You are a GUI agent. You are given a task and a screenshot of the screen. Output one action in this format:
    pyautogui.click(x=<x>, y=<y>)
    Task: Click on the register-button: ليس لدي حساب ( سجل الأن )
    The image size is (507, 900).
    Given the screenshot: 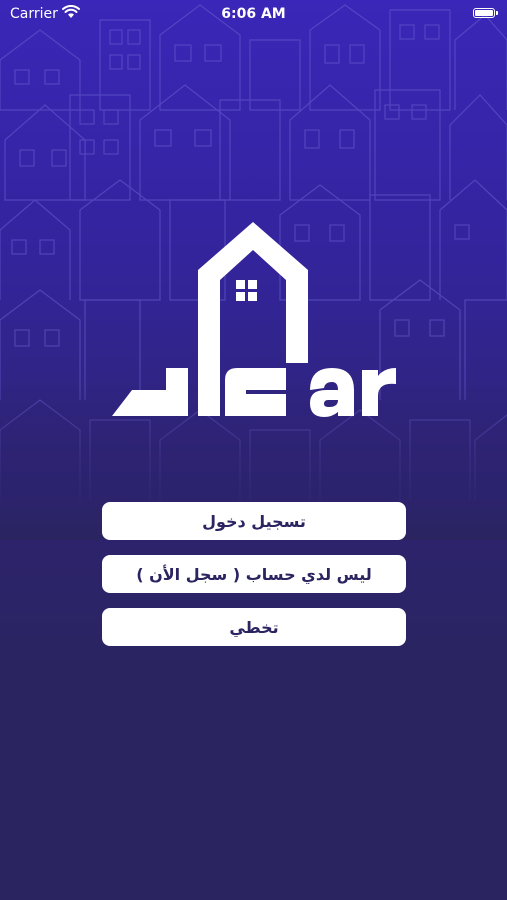 What is the action you would take?
    pyautogui.click(x=254, y=574)
    